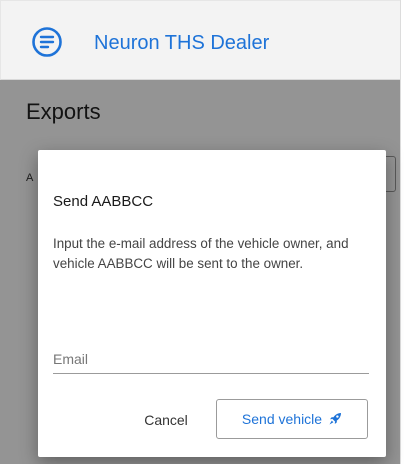  What do you see at coordinates (47, 42) in the screenshot?
I see `menu-lines-circle-icon` at bounding box center [47, 42].